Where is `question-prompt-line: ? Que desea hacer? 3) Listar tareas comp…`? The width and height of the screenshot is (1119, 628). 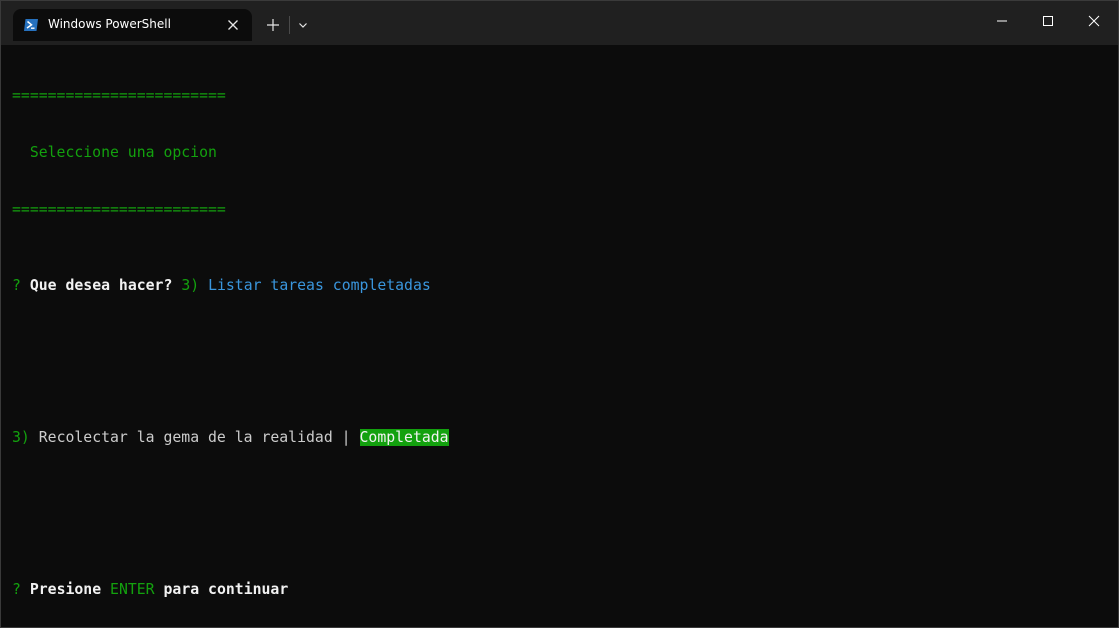
question-prompt-line: ? Que desea hacer? 3) Listar tareas comp… is located at coordinates (561, 285).